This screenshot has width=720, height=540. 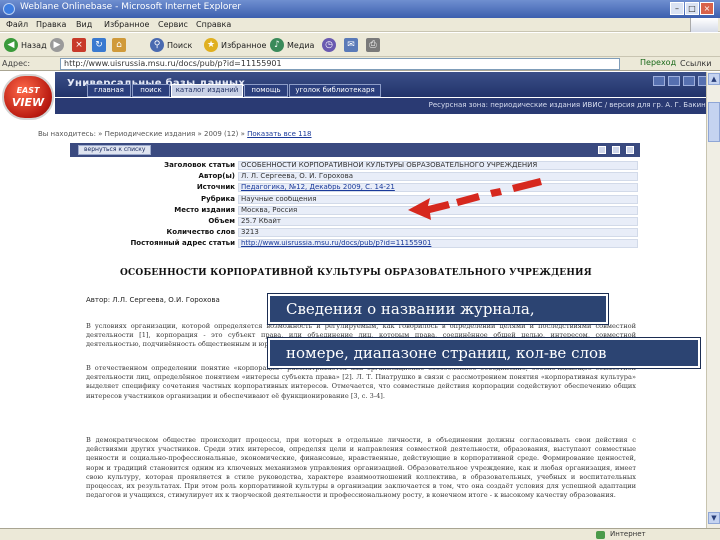 I want to click on article-authors: Автор: Л.Л. Сергеева, О.И. Горохова, so click(x=153, y=300).